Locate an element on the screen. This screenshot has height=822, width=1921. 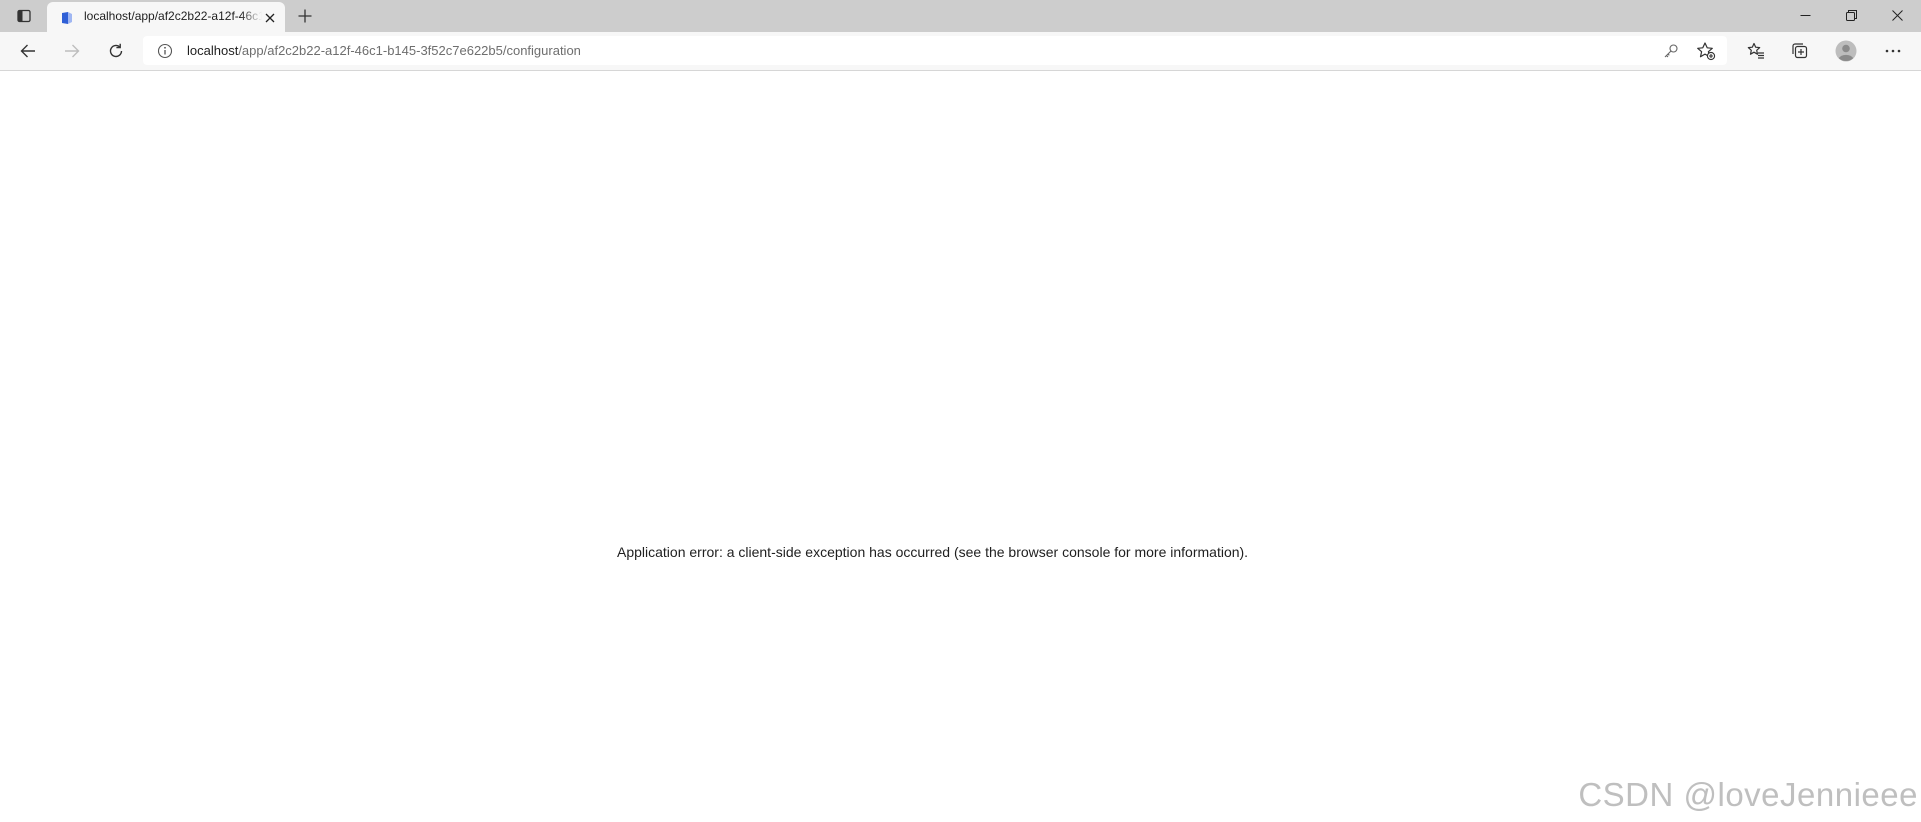
new-tab-button is located at coordinates (305, 16).